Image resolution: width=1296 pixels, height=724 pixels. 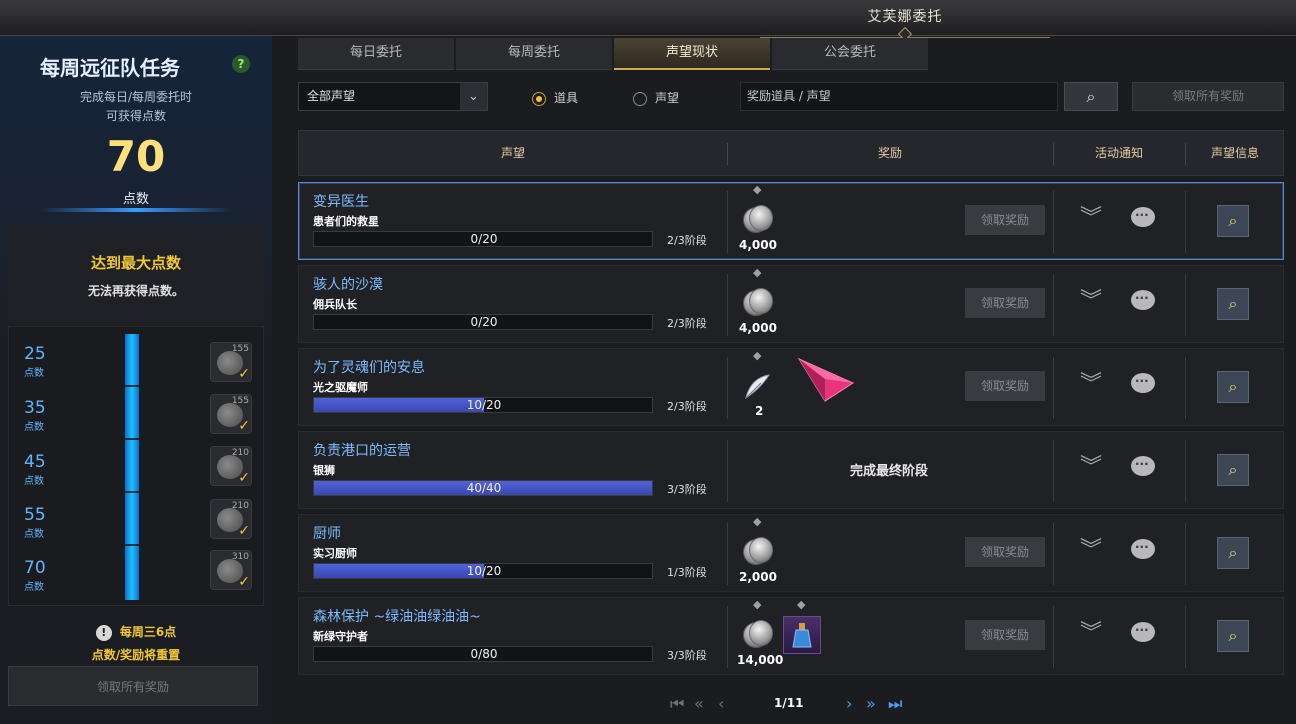 I want to click on search-button: ⌕, so click(x=1091, y=96).